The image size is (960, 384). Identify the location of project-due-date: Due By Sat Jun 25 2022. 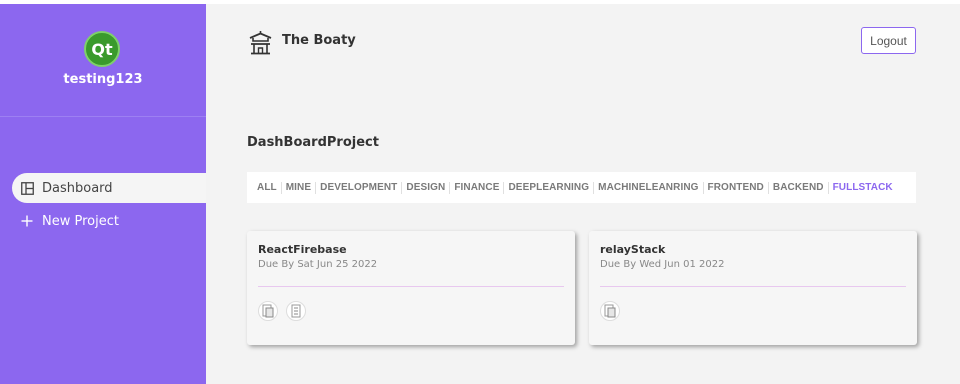
(318, 264).